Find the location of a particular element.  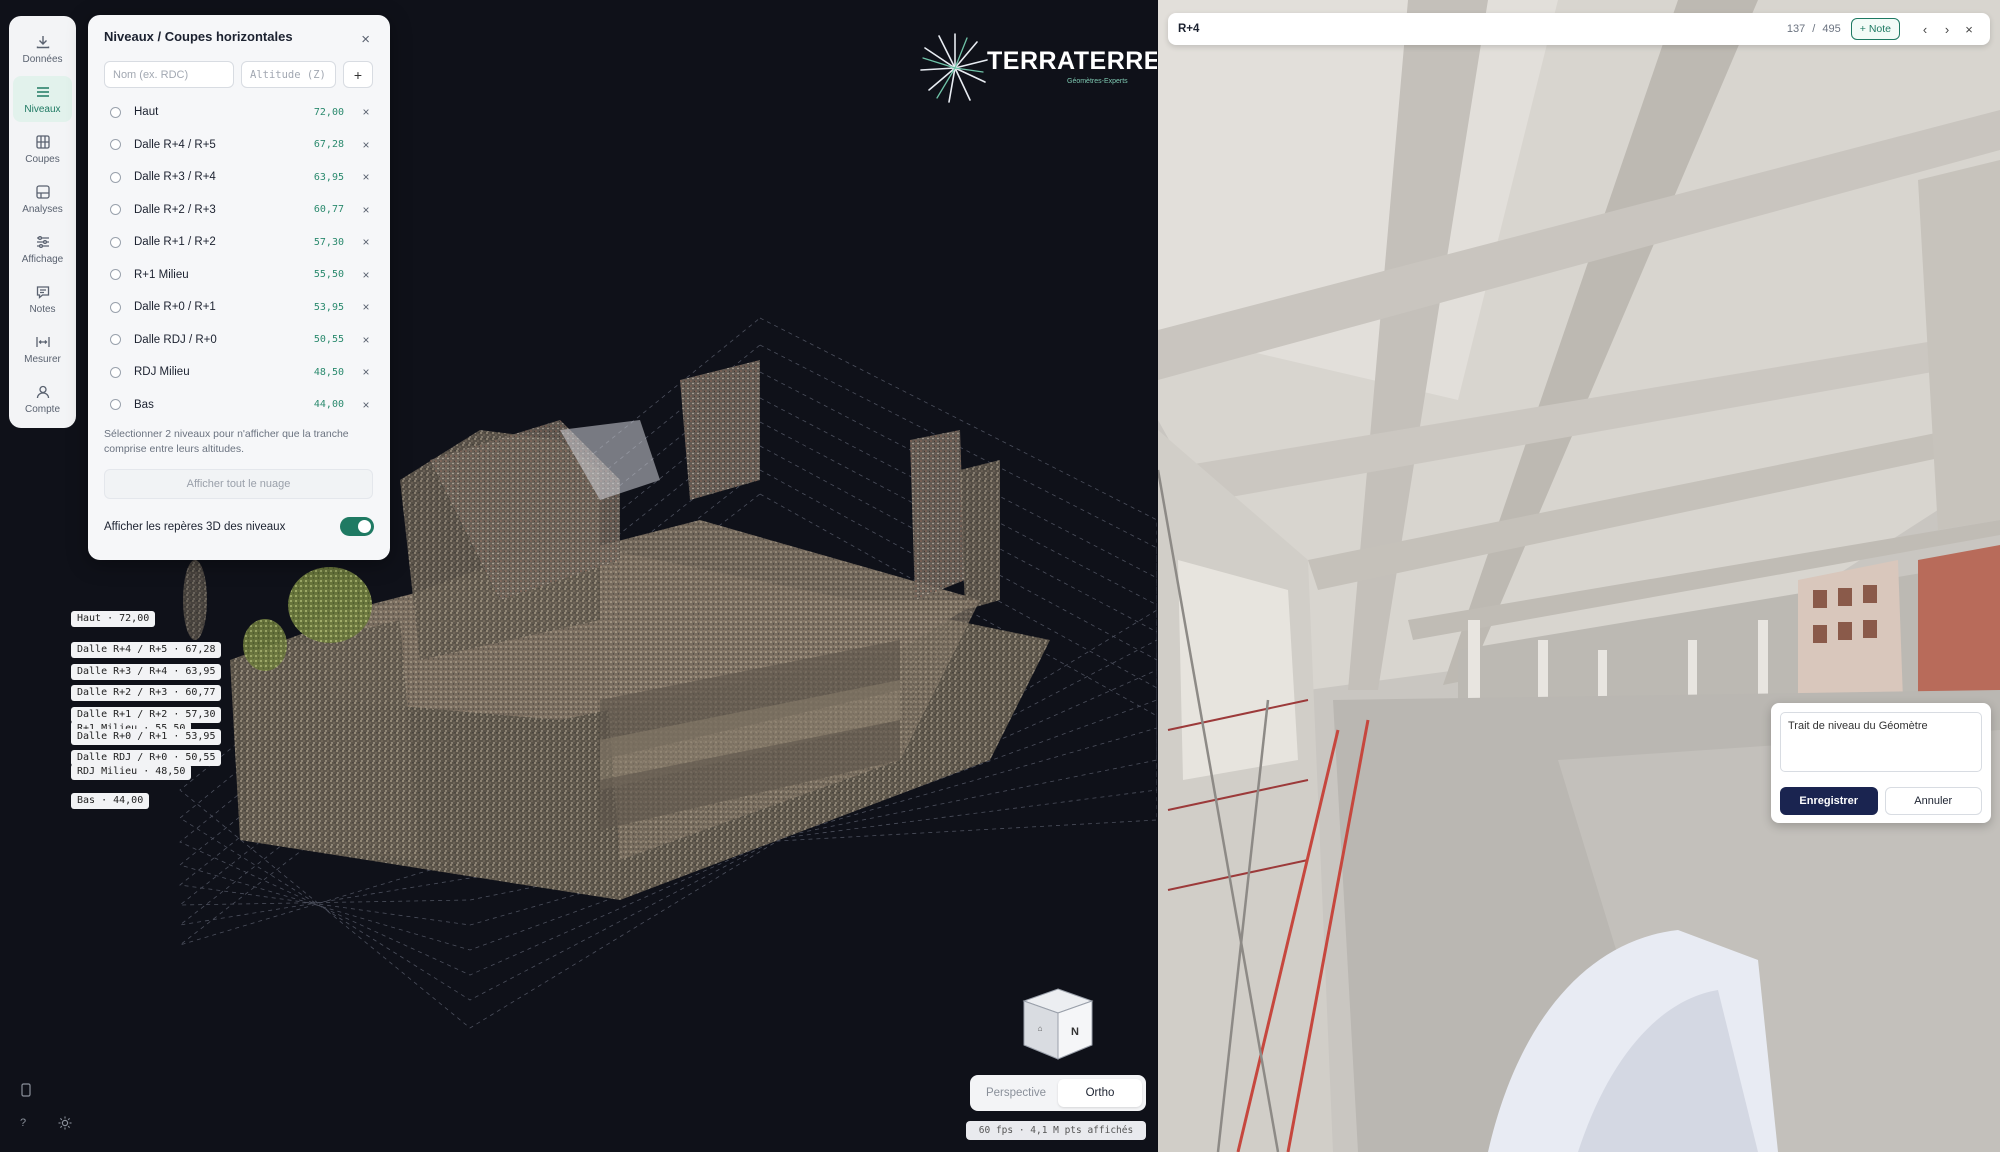

save-note-button: Enregistrer is located at coordinates (1829, 801).